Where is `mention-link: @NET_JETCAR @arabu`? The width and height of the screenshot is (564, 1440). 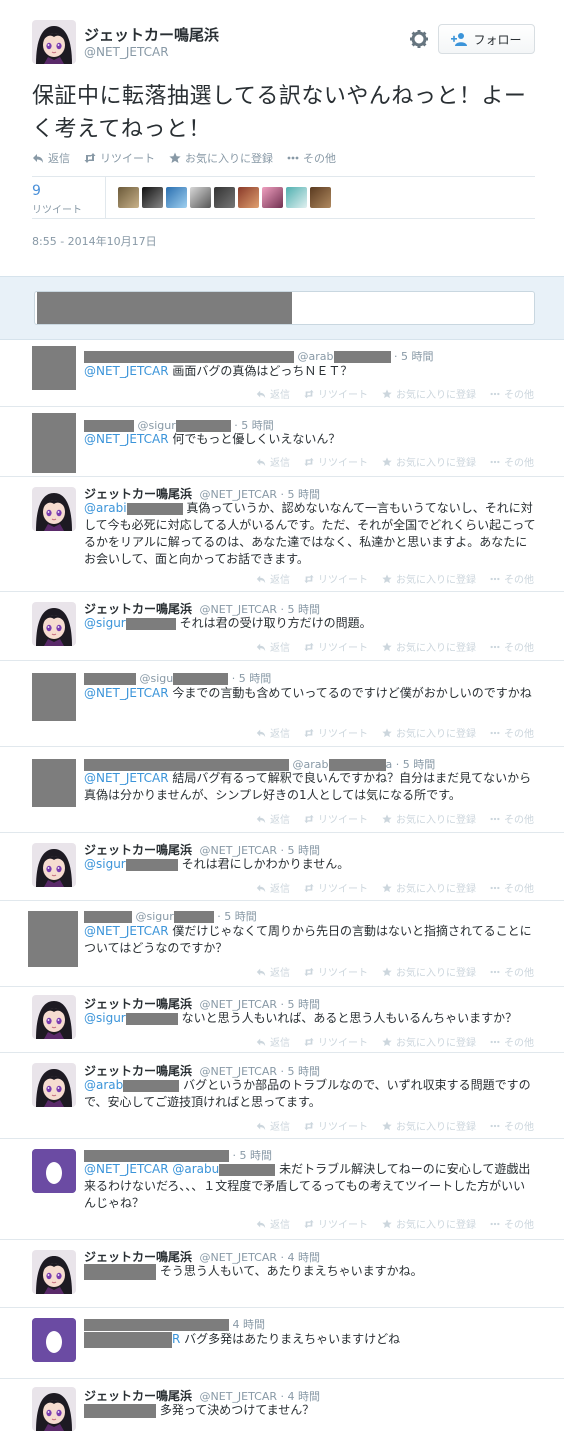 mention-link: @NET_JETCAR @arabu is located at coordinates (151, 1169).